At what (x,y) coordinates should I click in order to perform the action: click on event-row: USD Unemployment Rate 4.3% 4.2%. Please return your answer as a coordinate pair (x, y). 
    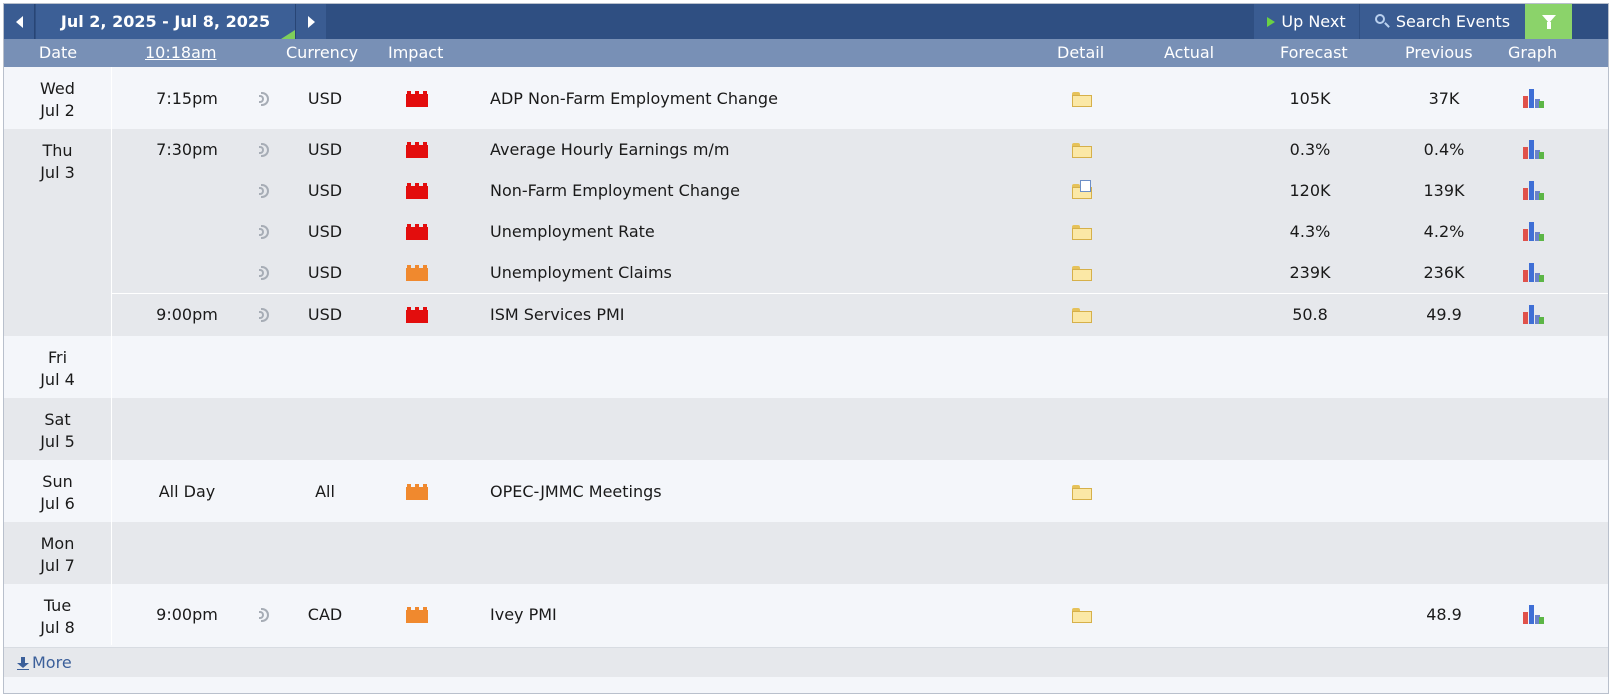
    Looking at the image, I should click on (860, 231).